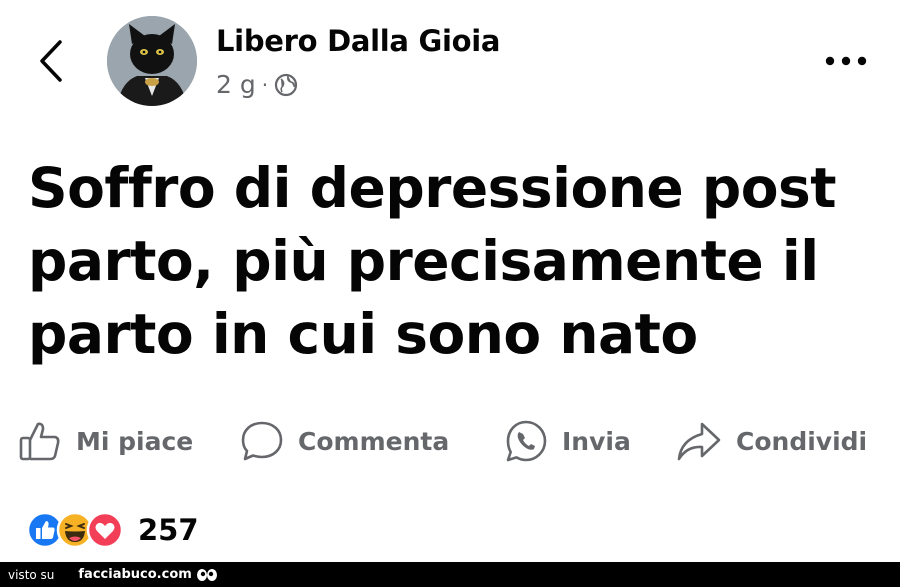 This screenshot has height=587, width=900. I want to click on send-button: Invia, so click(567, 441).